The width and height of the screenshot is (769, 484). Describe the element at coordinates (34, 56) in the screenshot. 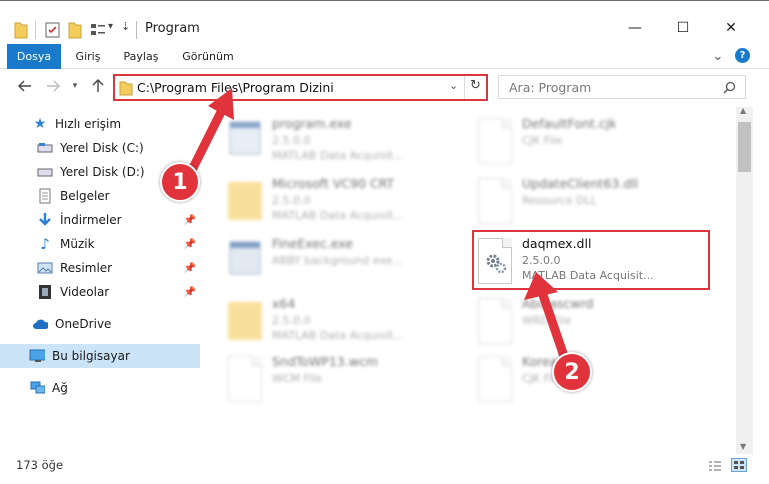

I see `tab-file: Dosya` at that location.